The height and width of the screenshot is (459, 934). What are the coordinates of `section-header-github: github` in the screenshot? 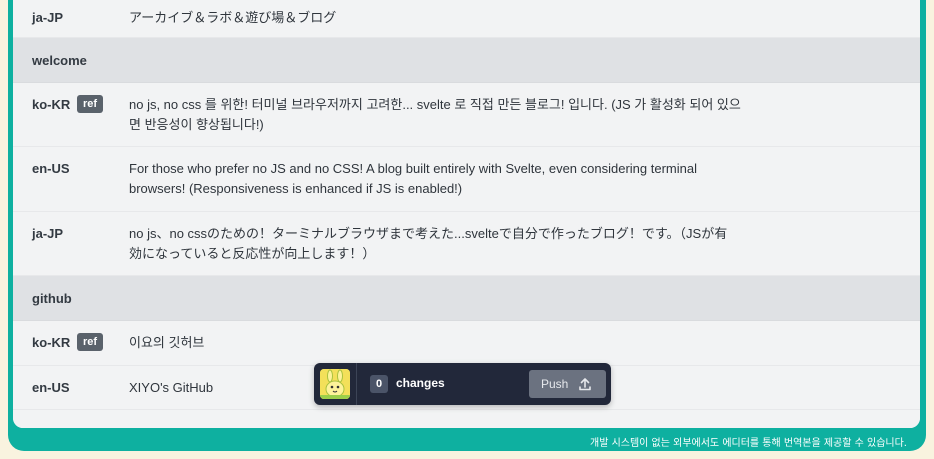 It's located at (466, 298).